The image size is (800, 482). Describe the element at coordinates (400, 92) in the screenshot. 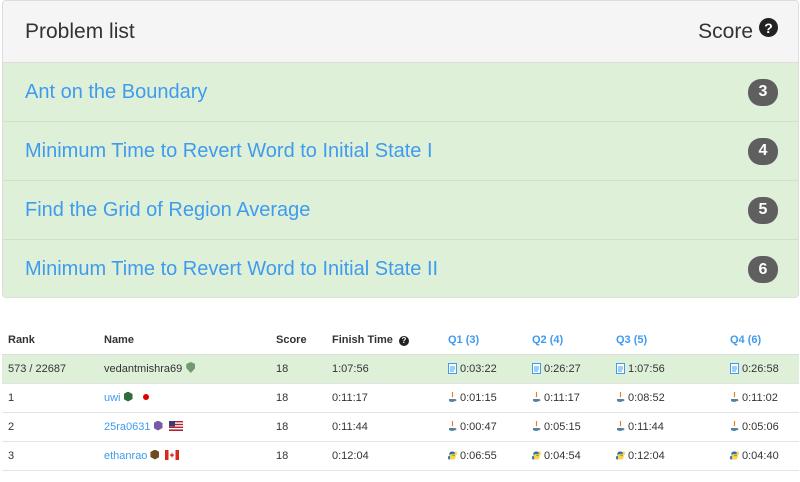

I see `problem-row: Ant on the Boundary 3` at that location.